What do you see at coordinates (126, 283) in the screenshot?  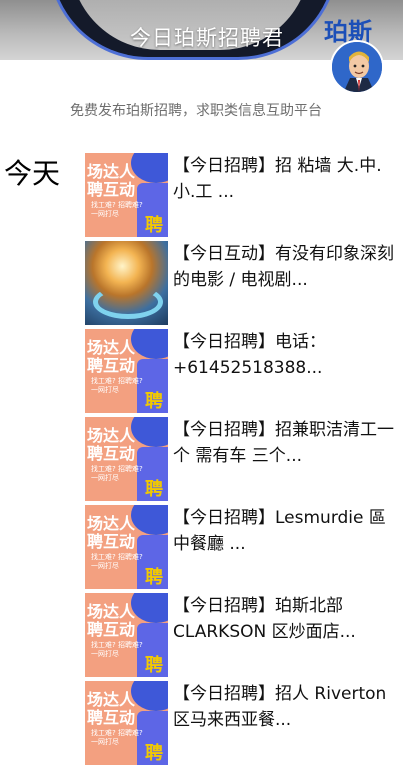 I see `article-thumbnail` at bounding box center [126, 283].